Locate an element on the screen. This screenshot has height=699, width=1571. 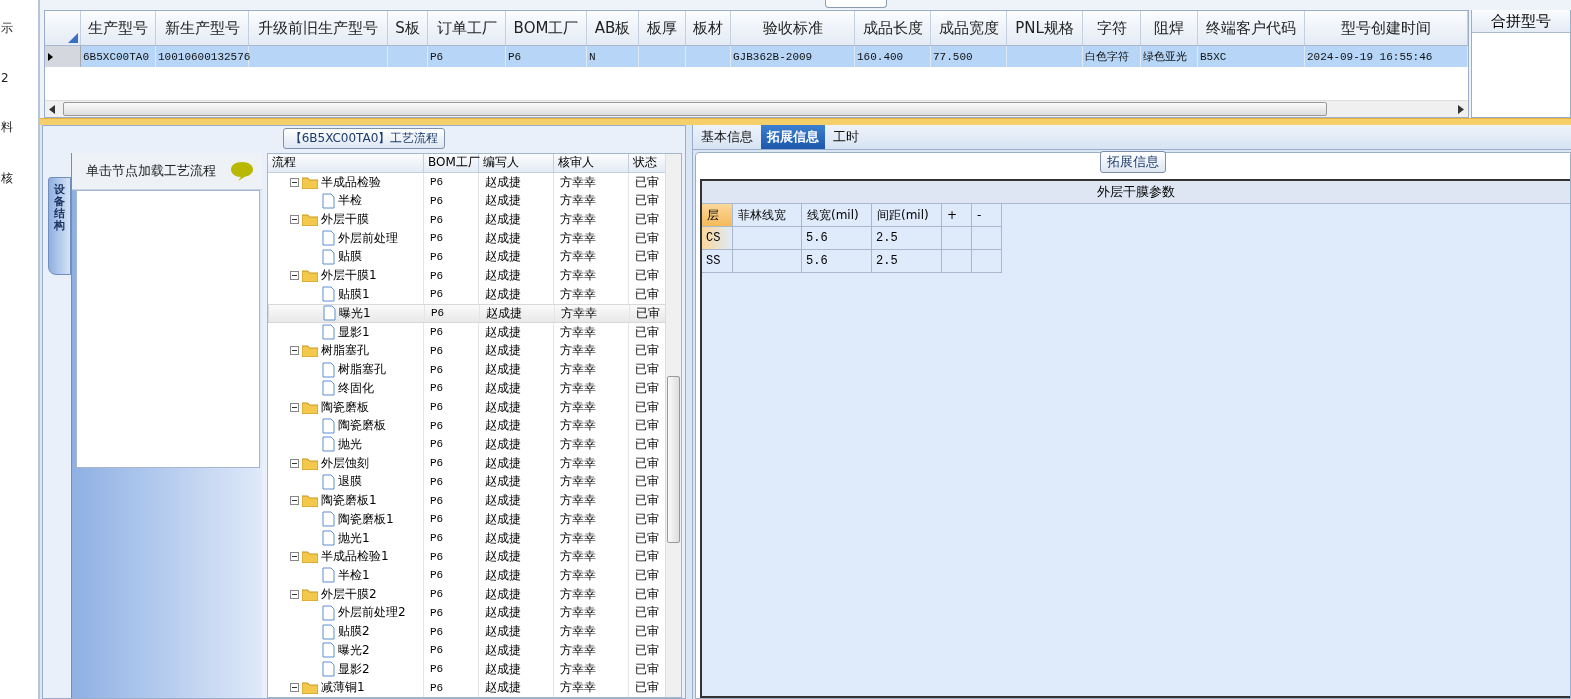
column-header: 成品宽度 is located at coordinates (969, 28).